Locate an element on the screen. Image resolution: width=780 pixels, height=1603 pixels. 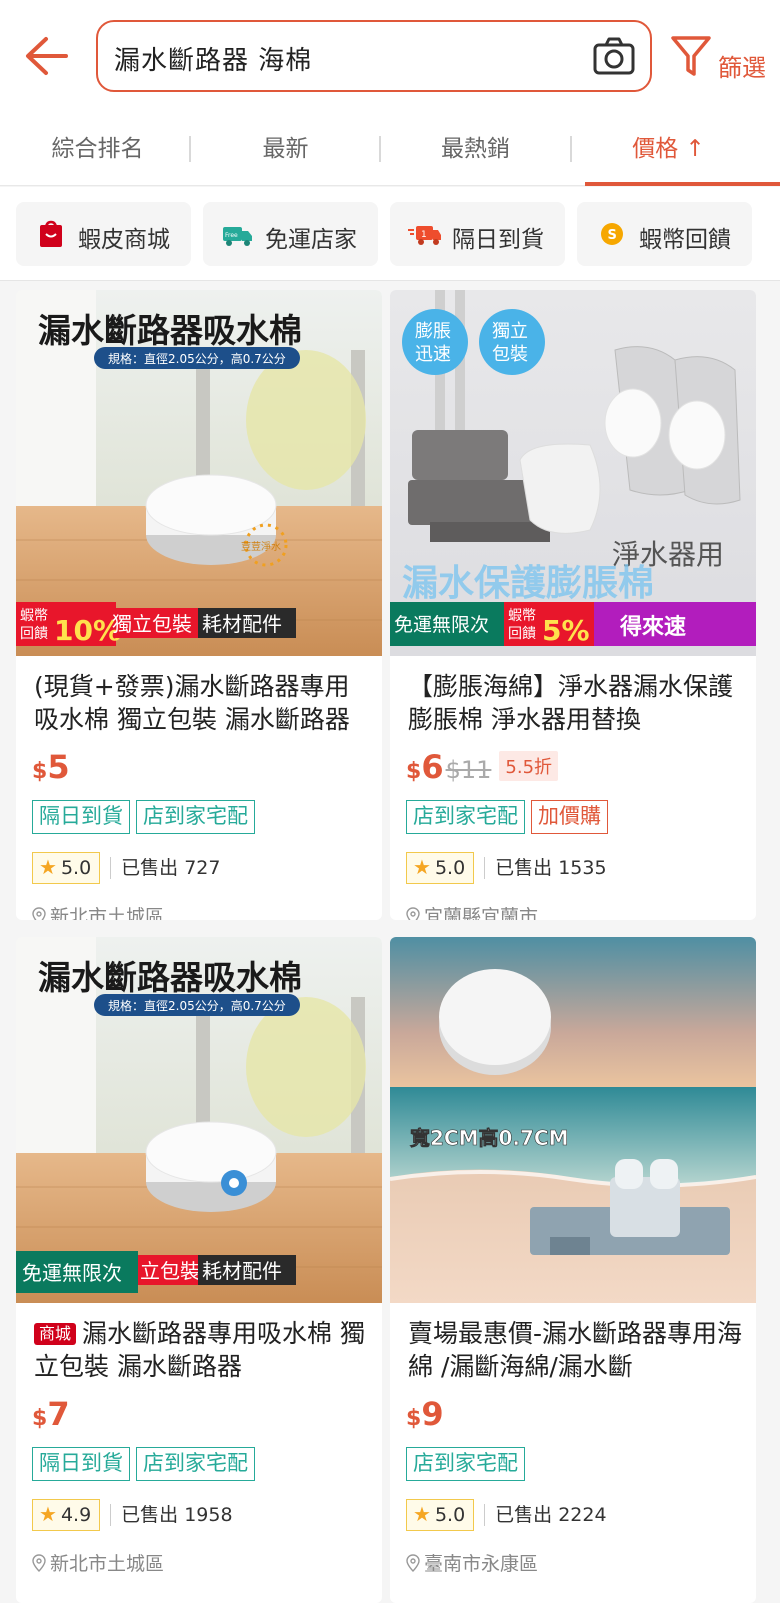
product-location: 宜蘭縣宜蘭市 is located at coordinates (472, 911).